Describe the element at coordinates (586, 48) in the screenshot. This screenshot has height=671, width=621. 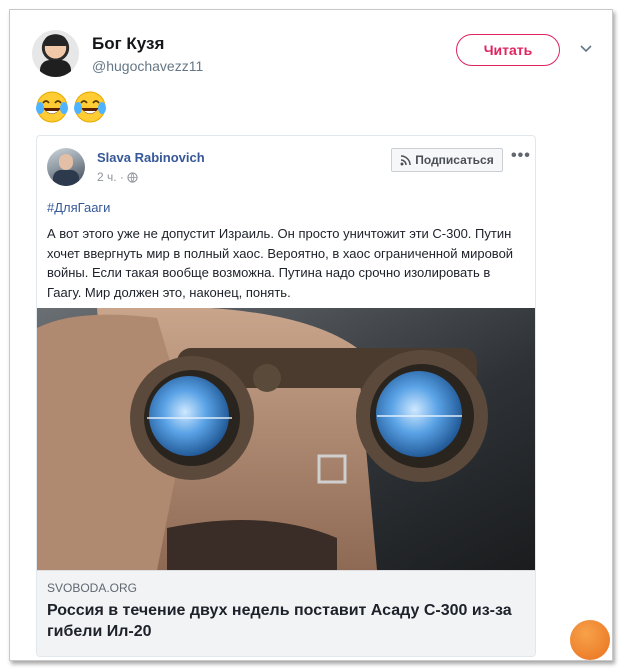
I see `chevron-down-icon` at that location.